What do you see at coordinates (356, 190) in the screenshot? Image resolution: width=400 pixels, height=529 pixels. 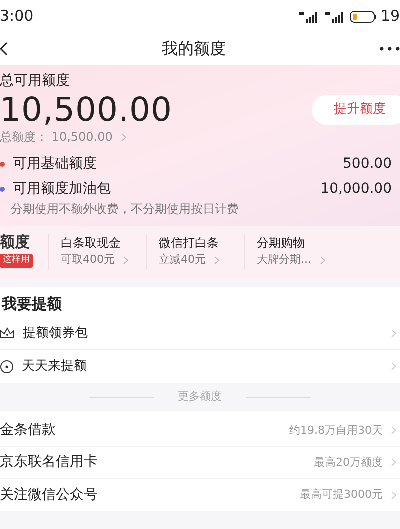 I see `quota-amount: 10,000.00` at bounding box center [356, 190].